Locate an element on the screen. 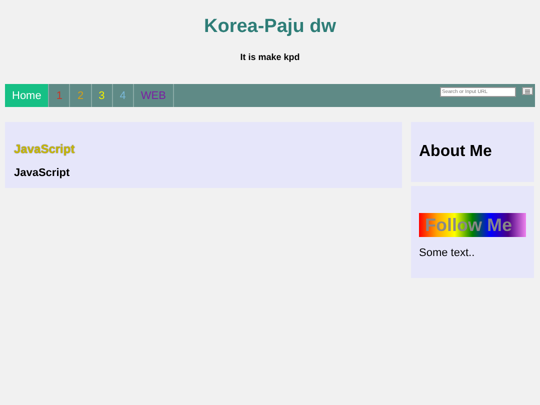 This screenshot has width=540, height=405. about-title: About Me is located at coordinates (456, 152).